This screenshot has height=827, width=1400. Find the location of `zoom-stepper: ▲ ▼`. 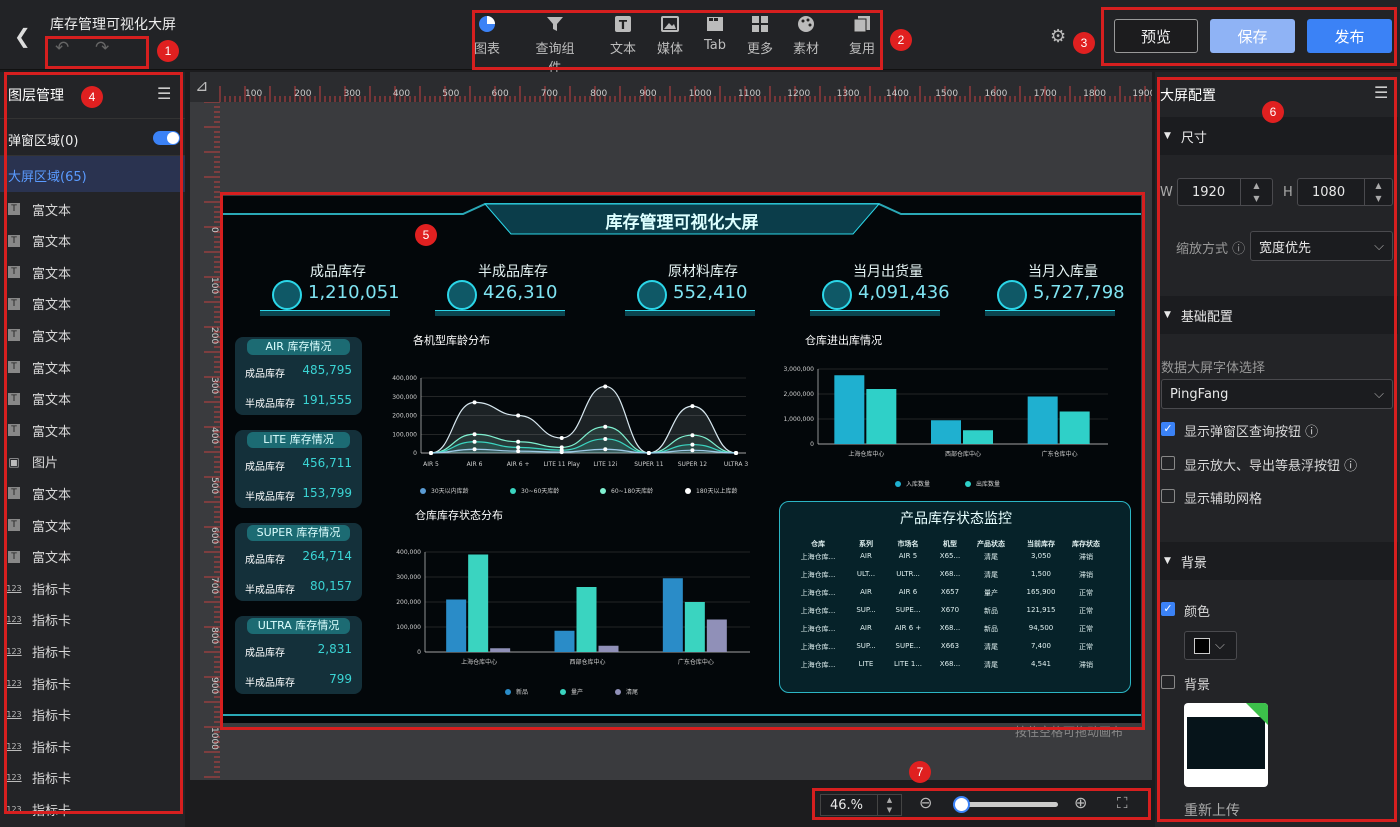

zoom-stepper: ▲ ▼ is located at coordinates (889, 805).